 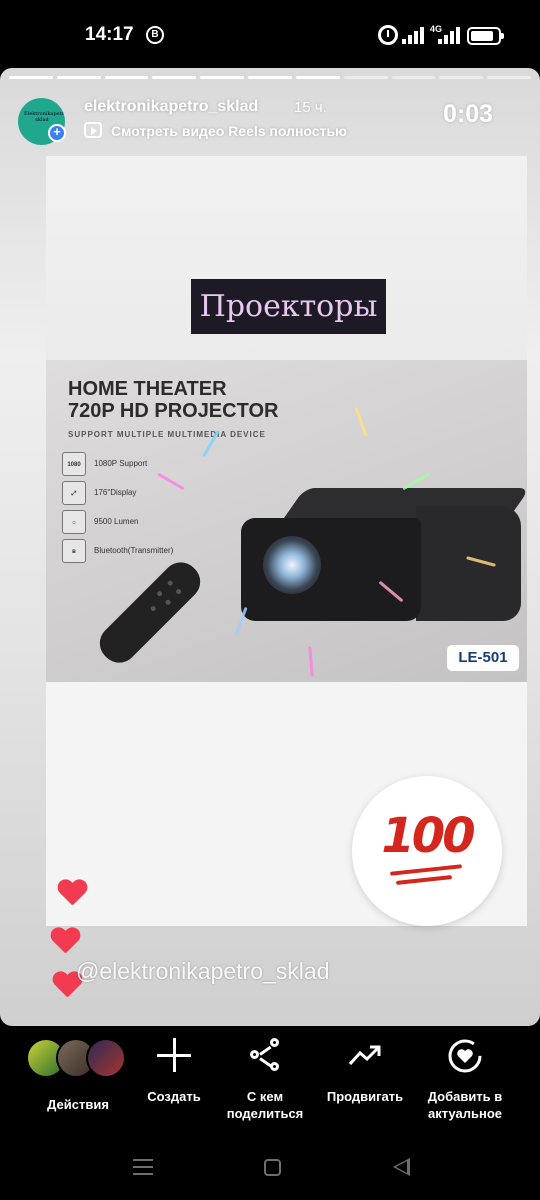 What do you see at coordinates (150, 612) in the screenshot?
I see `remote-image` at bounding box center [150, 612].